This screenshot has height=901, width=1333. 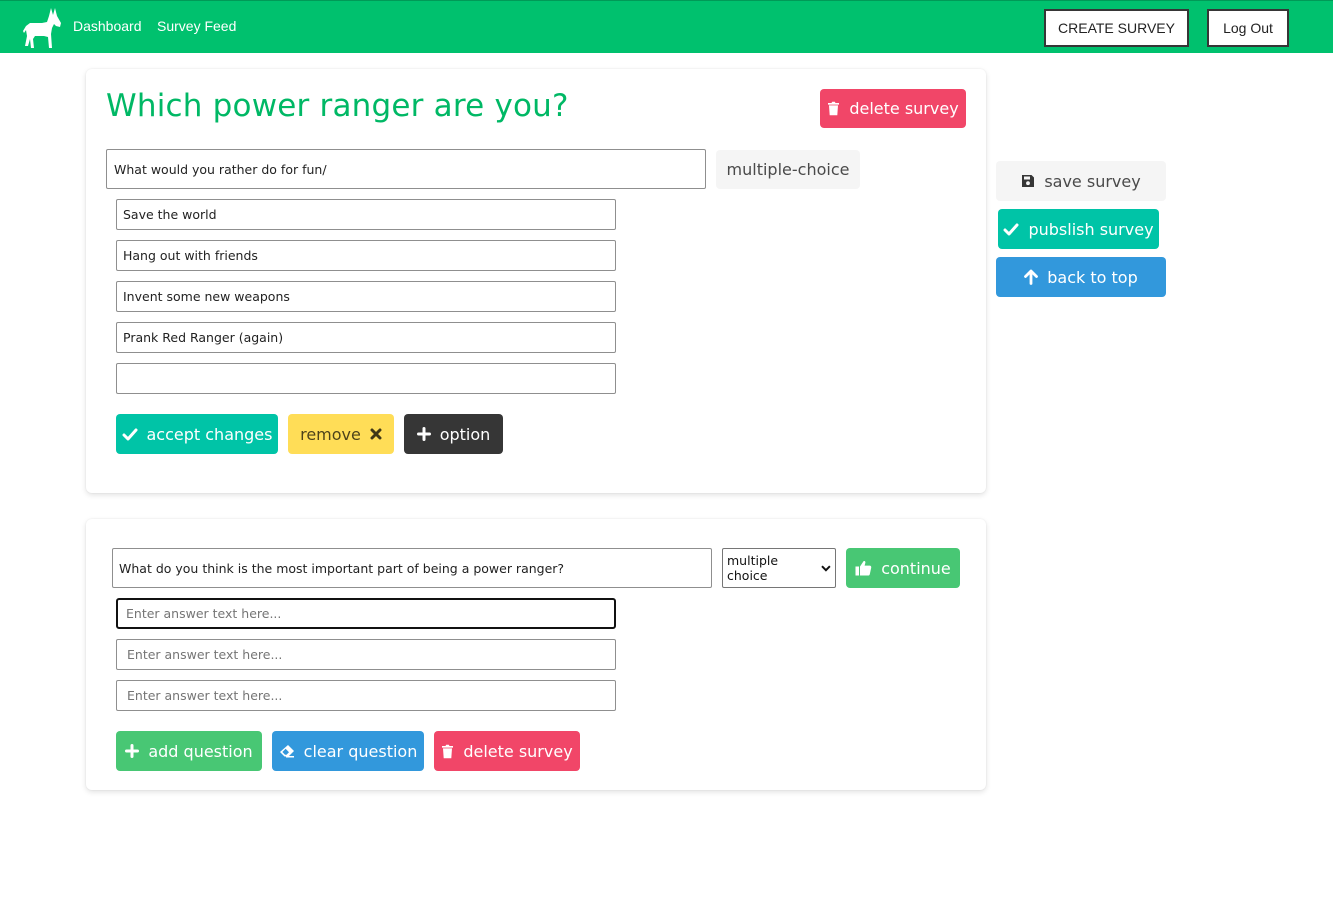 What do you see at coordinates (863, 568) in the screenshot?
I see `thumbs-up-icon` at bounding box center [863, 568].